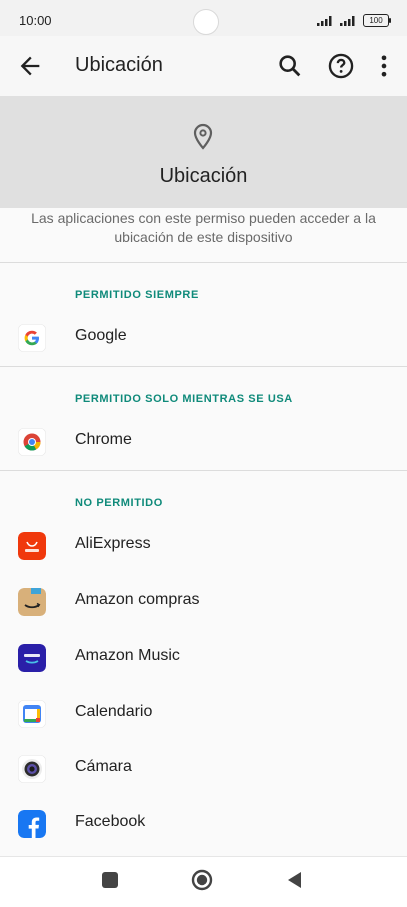 The height and width of the screenshot is (907, 407). What do you see at coordinates (341, 66) in the screenshot?
I see `help-icon` at bounding box center [341, 66].